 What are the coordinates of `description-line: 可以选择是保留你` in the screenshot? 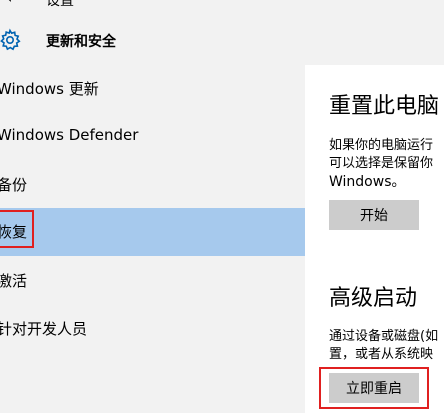 It's located at (381, 163).